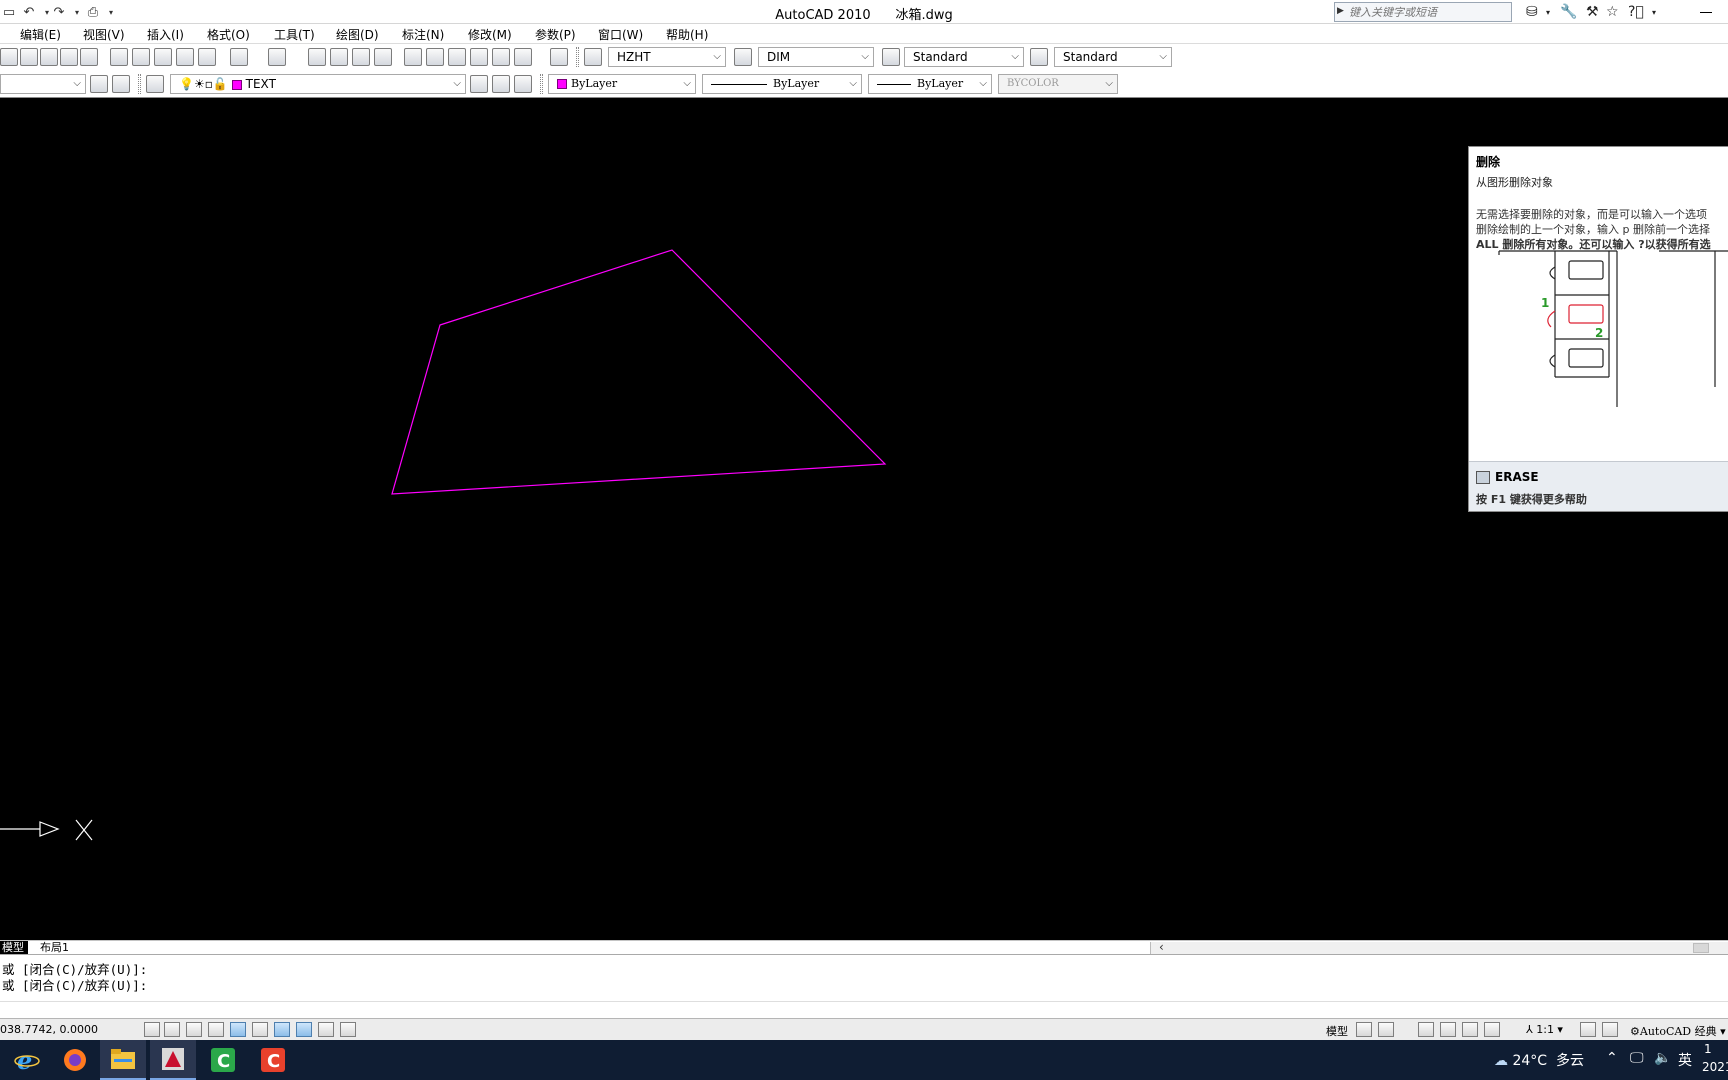 This screenshot has width=1728, height=1080. I want to click on auto-scale-icon, so click(1610, 1029).